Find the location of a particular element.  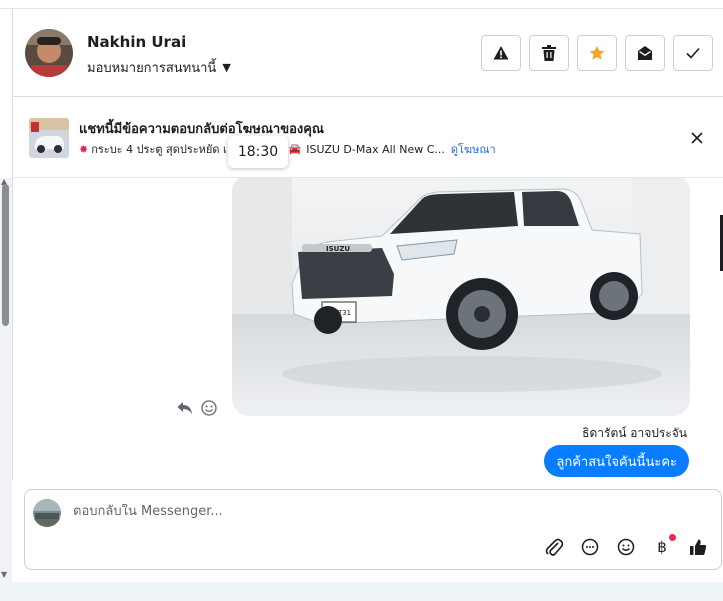

check-icon is located at coordinates (693, 53).